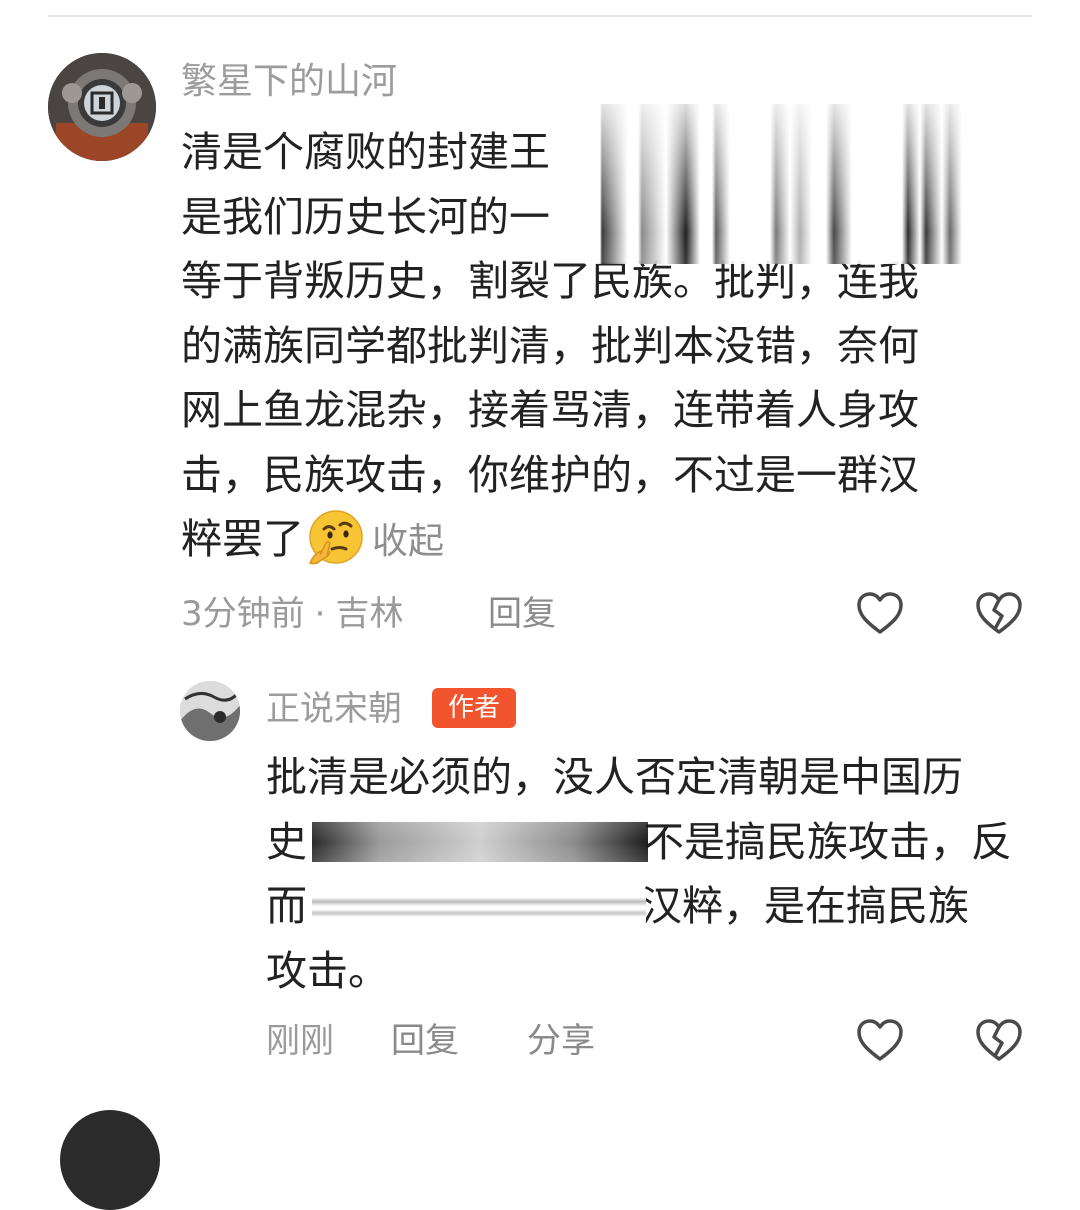 The width and height of the screenshot is (1080, 1210). What do you see at coordinates (550, 410) in the screenshot?
I see `comment-line: 网上鱼龙混杂，接着骂清，连带着人身攻` at bounding box center [550, 410].